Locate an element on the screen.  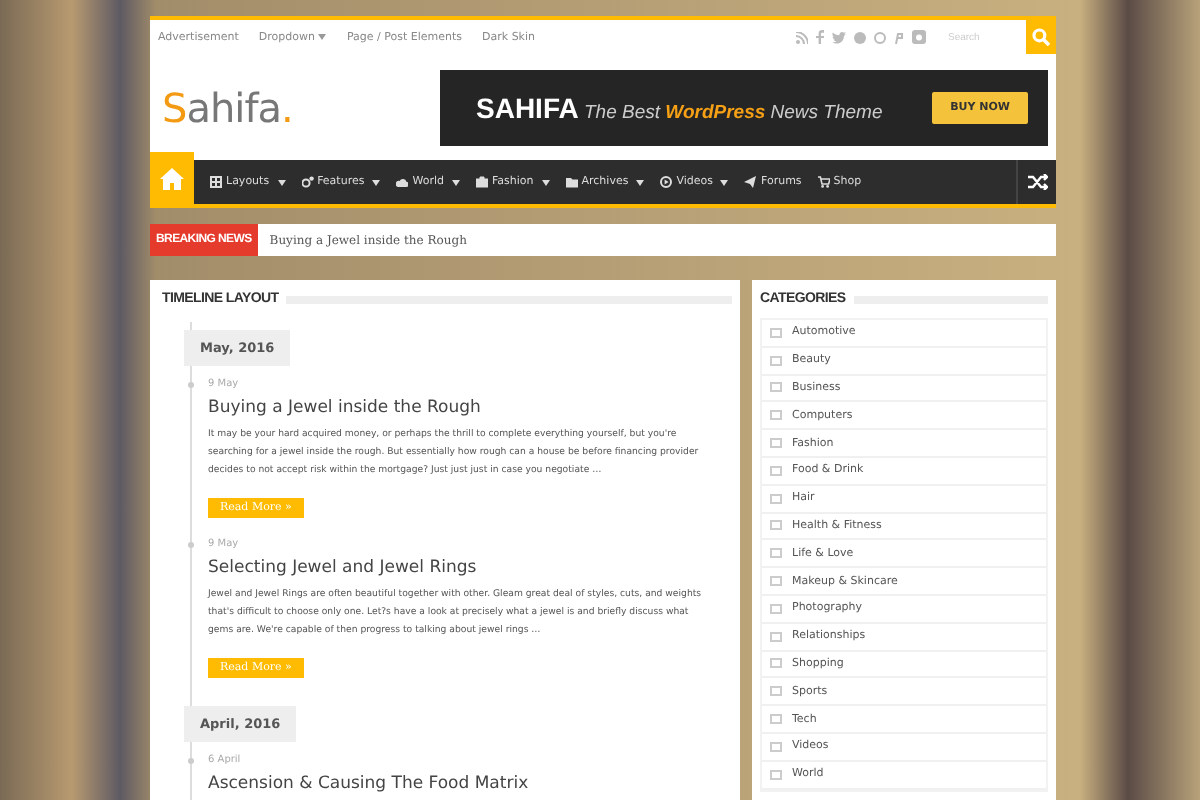
search-button is located at coordinates (1041, 37).